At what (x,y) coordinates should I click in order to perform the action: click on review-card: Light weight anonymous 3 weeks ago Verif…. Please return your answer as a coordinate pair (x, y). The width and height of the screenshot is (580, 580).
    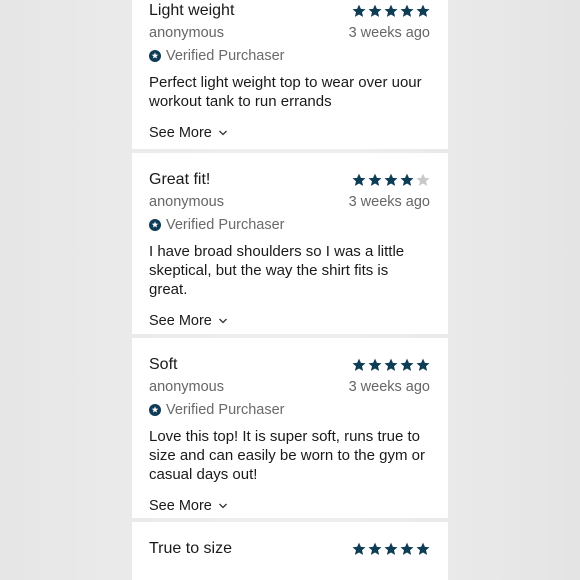
    Looking at the image, I should click on (290, 75).